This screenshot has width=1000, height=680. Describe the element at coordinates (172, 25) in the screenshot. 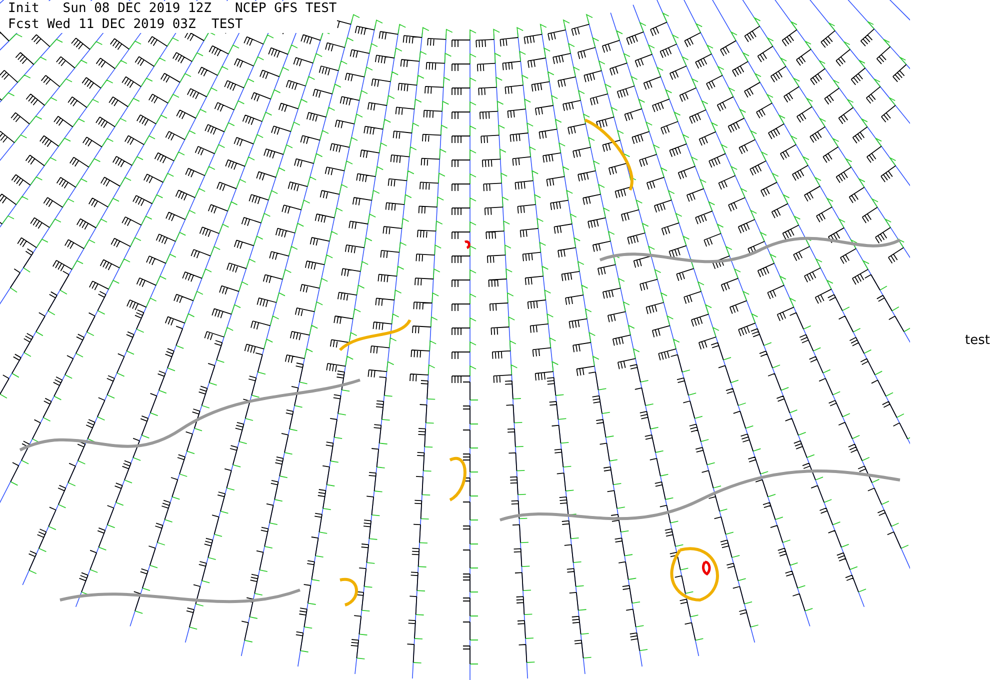

I see `header-text: Fcst Wed 11 DEC 2019 03Z TEST` at that location.